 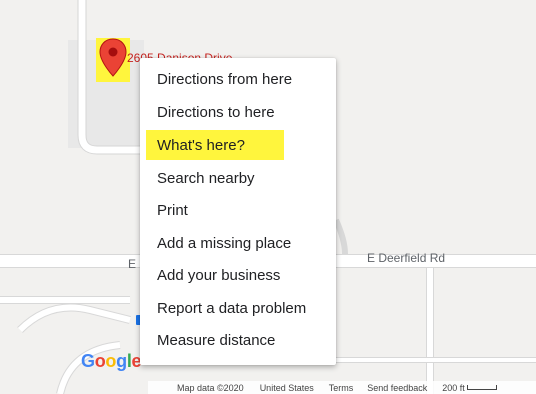 What do you see at coordinates (397, 388) in the screenshot?
I see `send-feedback-link: Send feedback` at bounding box center [397, 388].